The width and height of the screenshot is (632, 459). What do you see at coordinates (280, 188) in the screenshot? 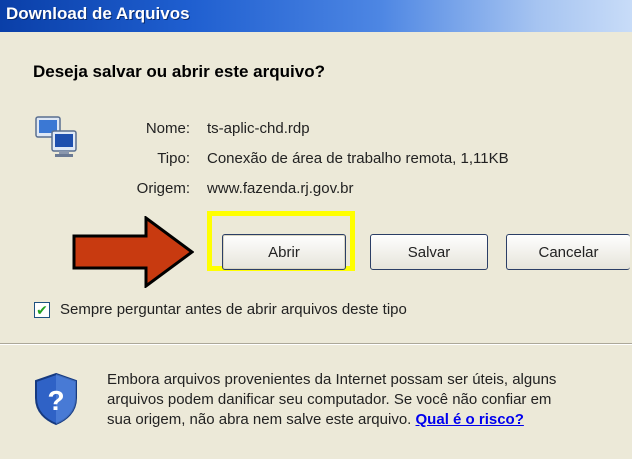
I see `origin-value: www.fazenda.rj.gov.br` at bounding box center [280, 188].